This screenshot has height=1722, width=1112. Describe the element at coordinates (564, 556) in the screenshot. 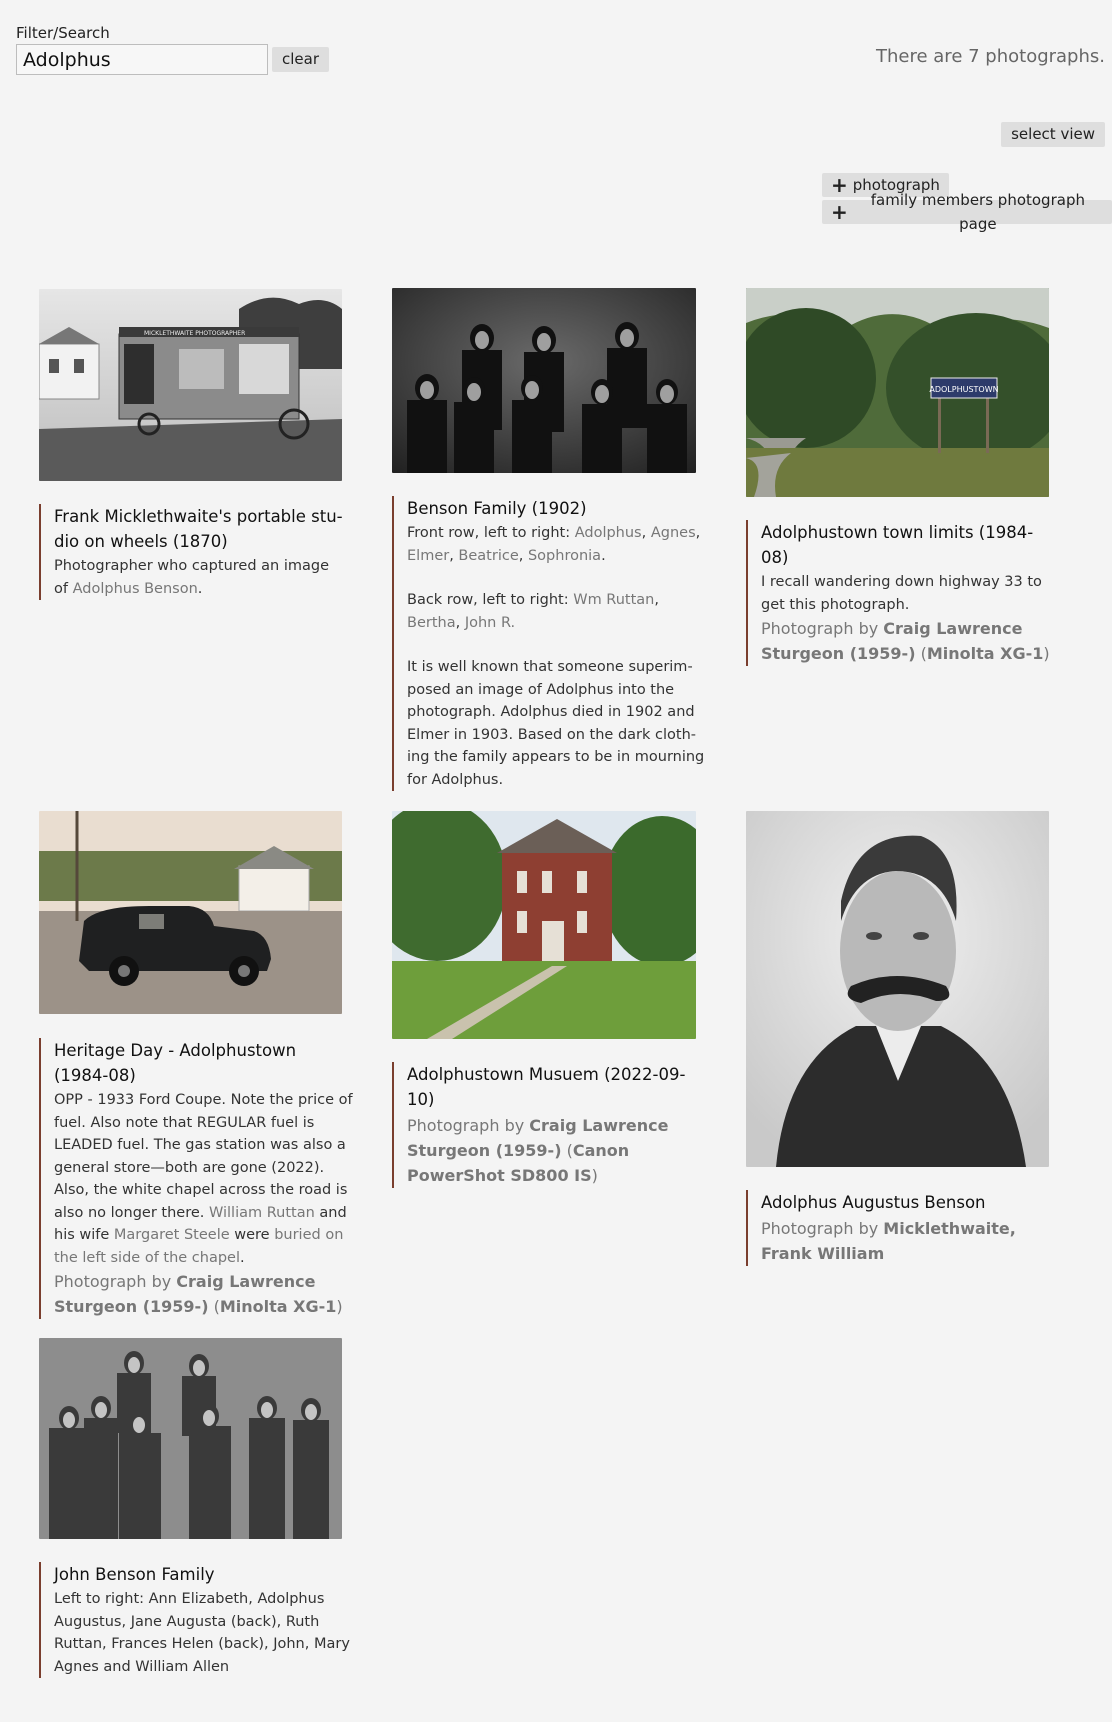

I see `link-sophronia: Sophronia` at that location.